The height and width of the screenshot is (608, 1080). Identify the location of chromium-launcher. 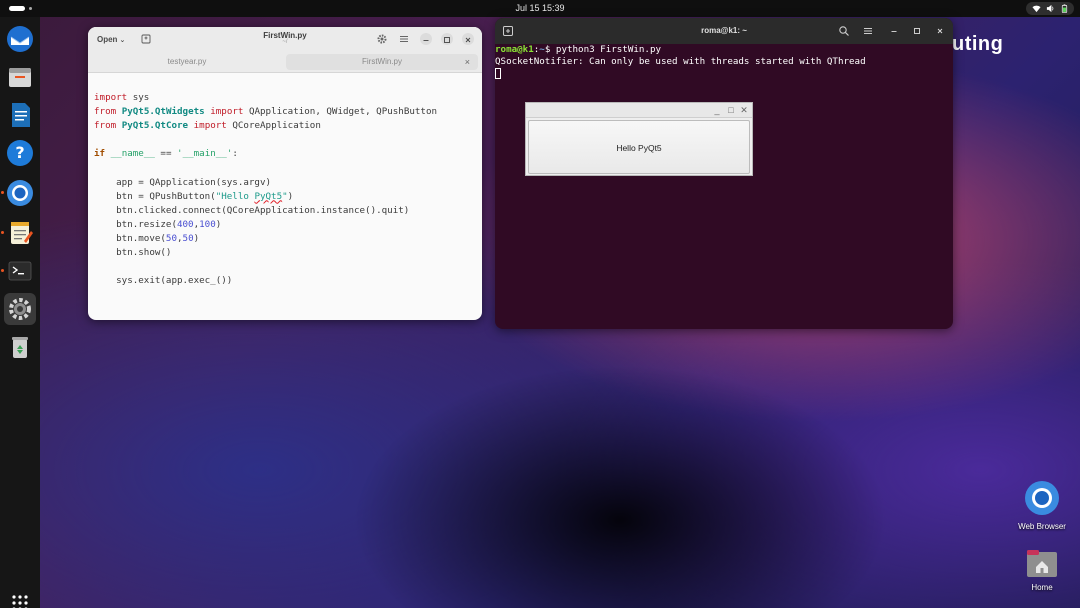
(20, 193).